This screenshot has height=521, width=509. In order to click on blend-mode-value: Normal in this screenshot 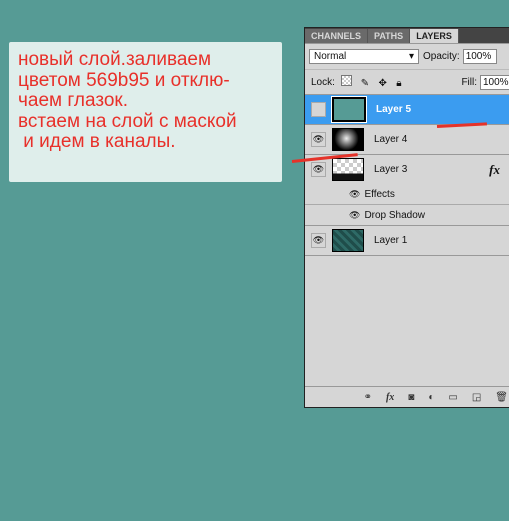, I will do `click(330, 56)`.